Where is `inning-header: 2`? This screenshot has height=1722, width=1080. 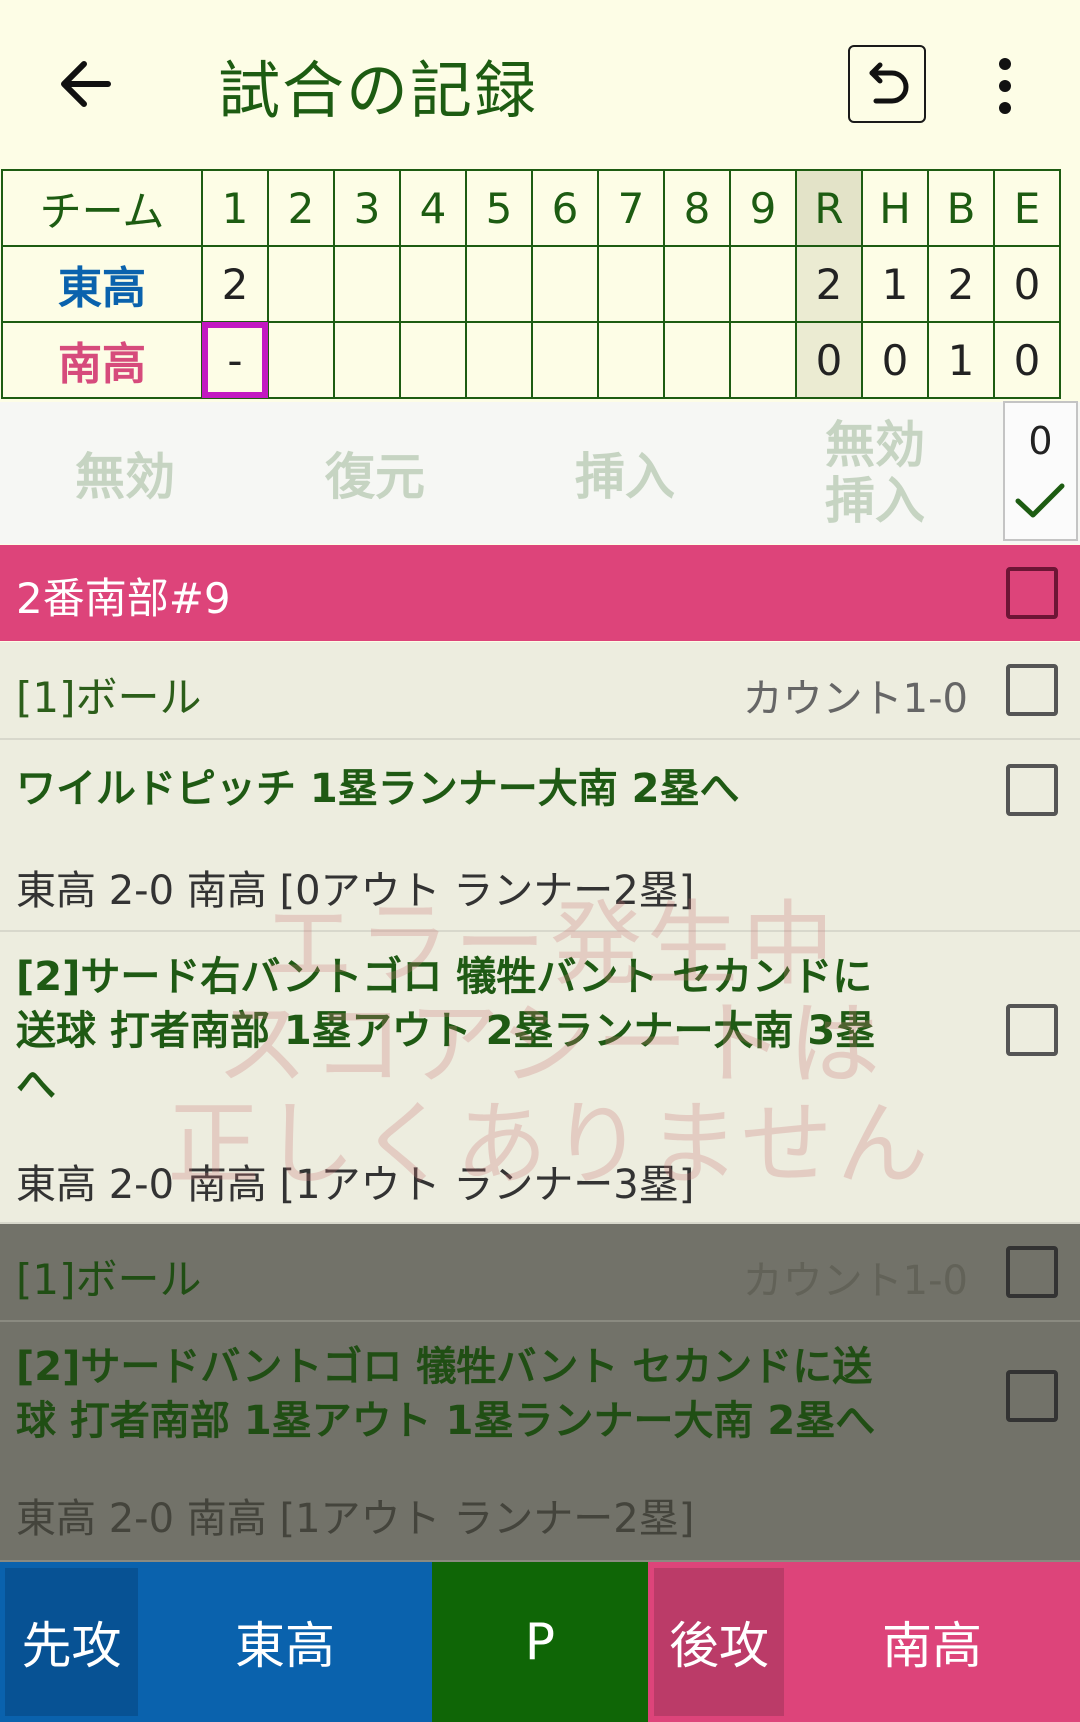 inning-header: 2 is located at coordinates (301, 208).